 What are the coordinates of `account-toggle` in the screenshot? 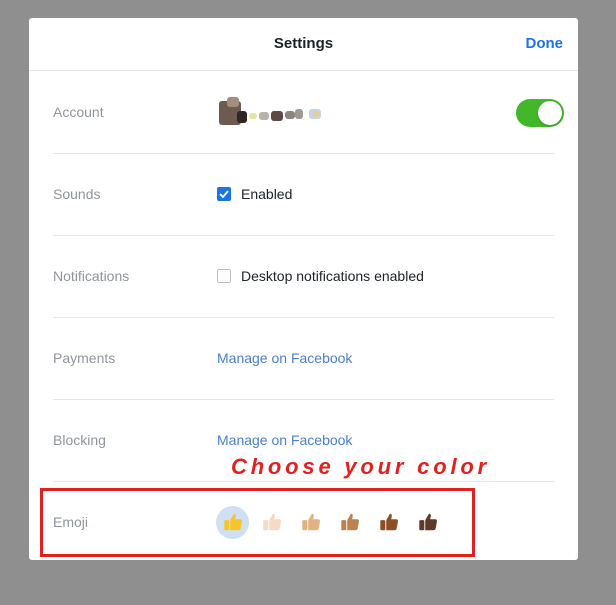 It's located at (540, 113).